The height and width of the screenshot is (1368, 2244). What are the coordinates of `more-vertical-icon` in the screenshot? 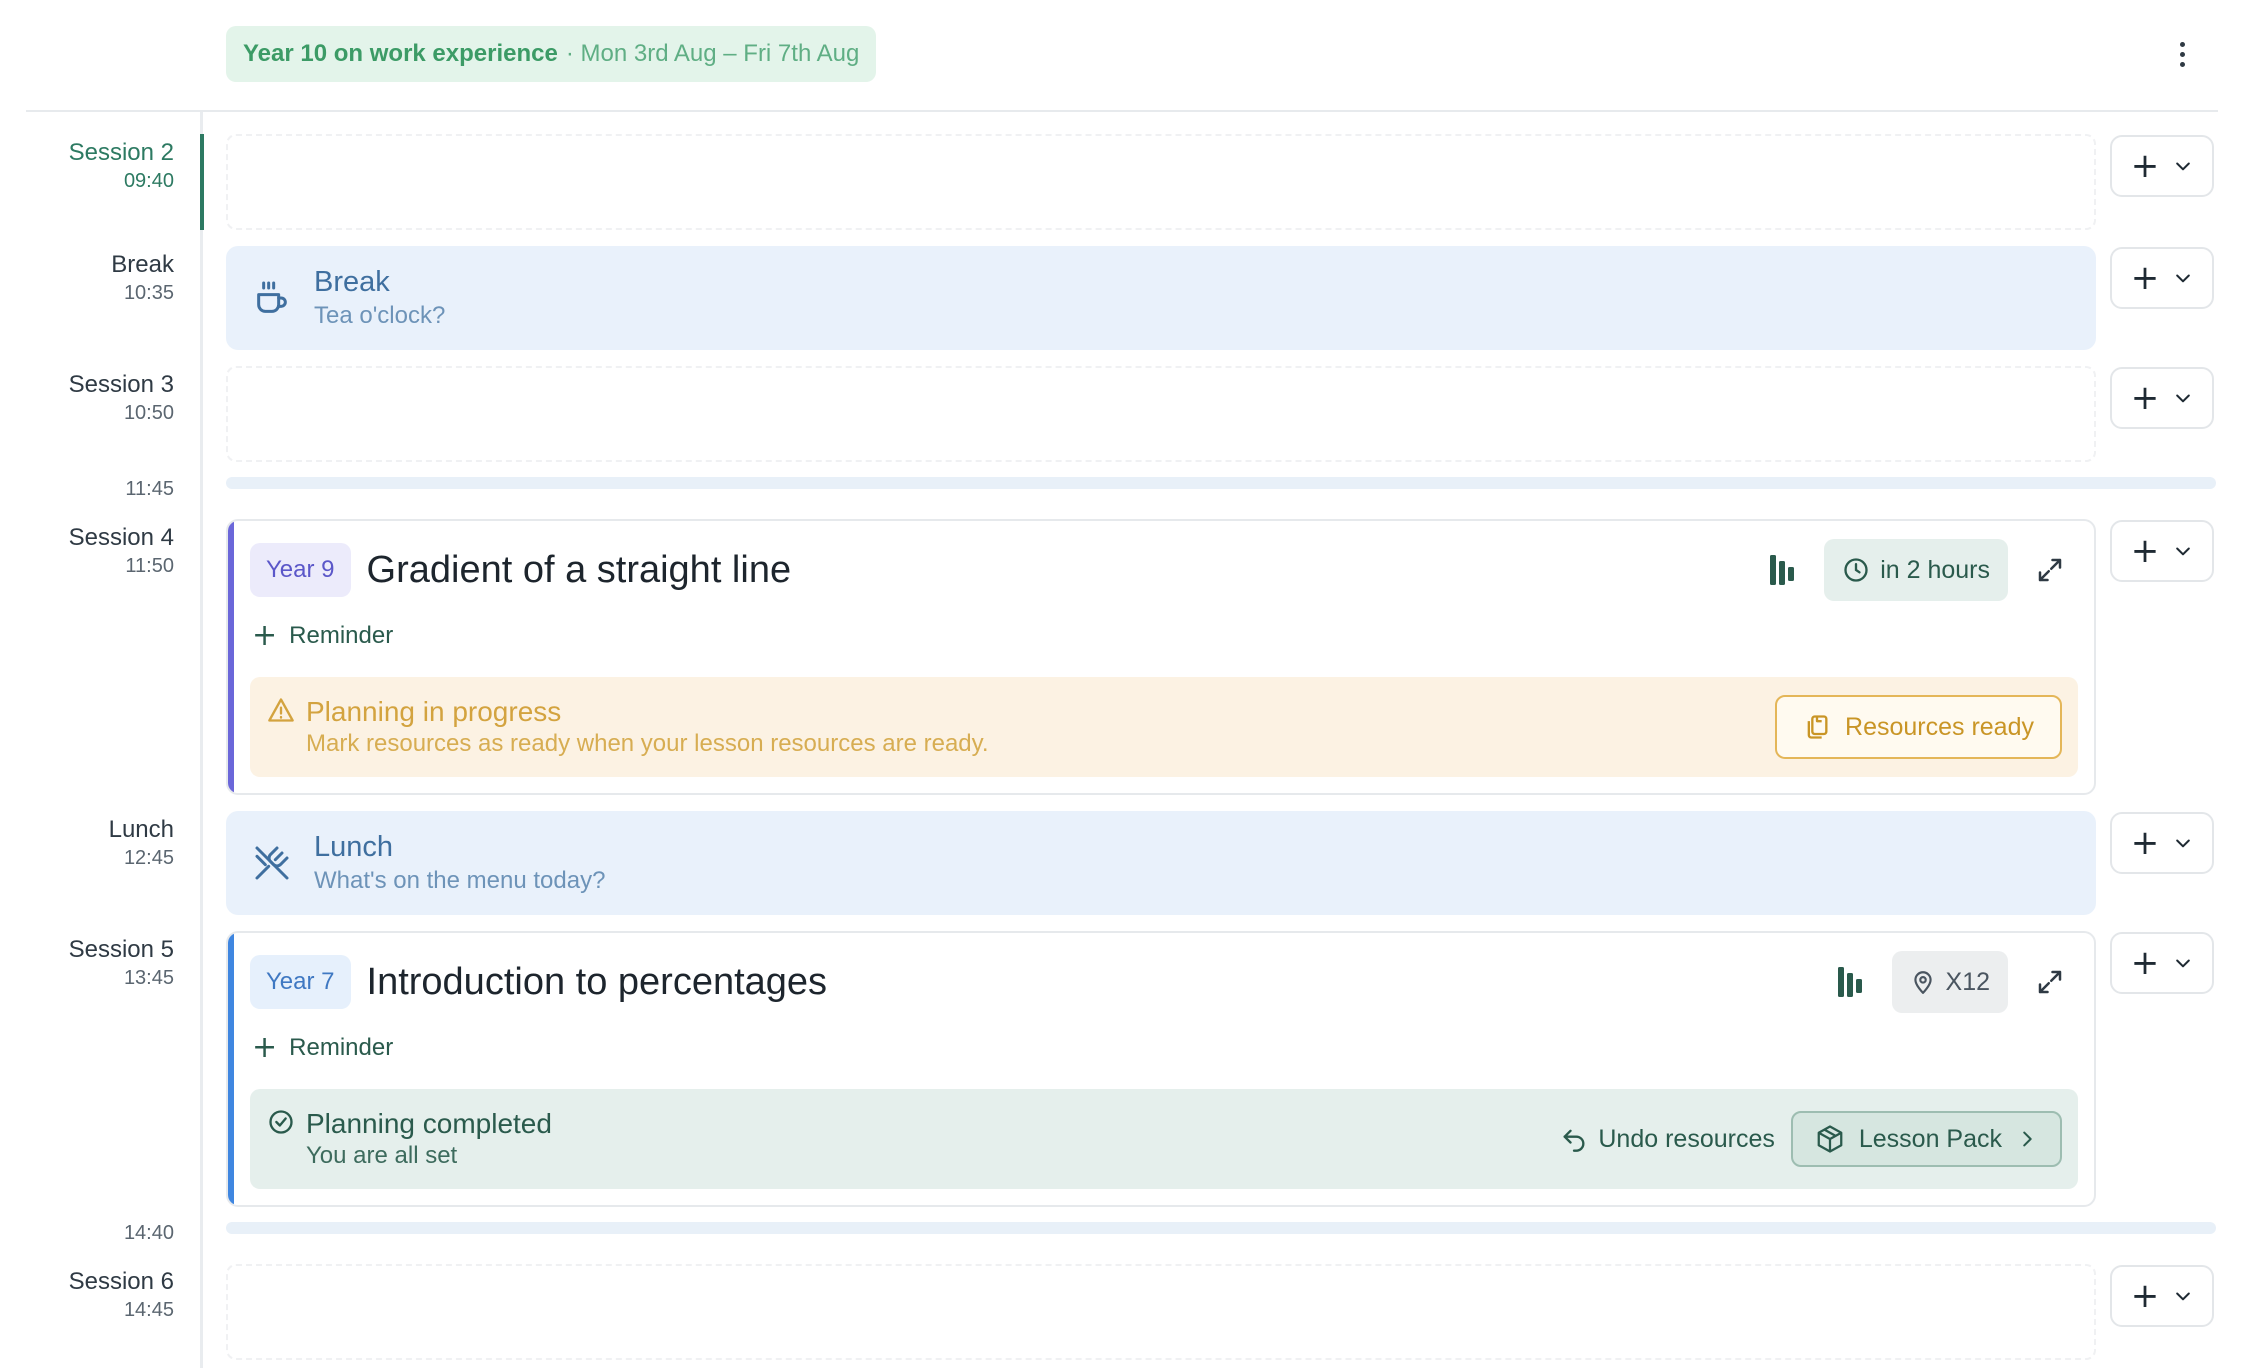 It's located at (2182, 54).